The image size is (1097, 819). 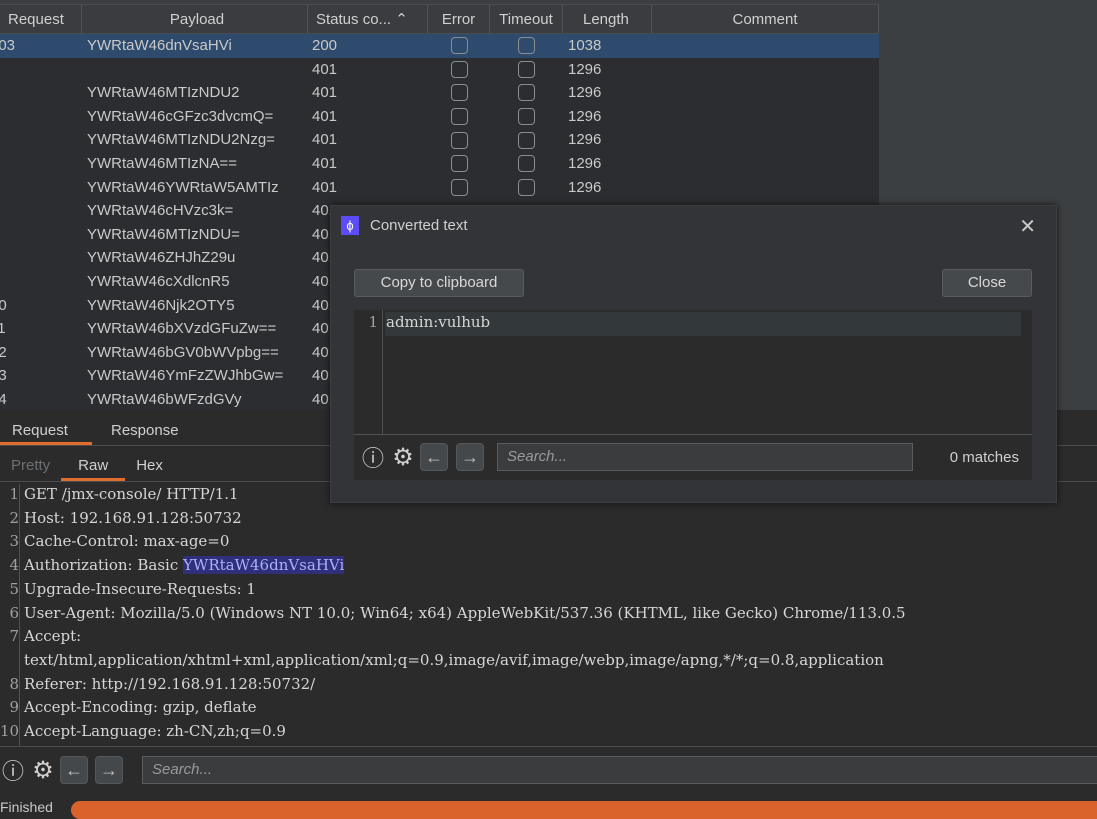 What do you see at coordinates (693, 372) in the screenshot?
I see `converted-text-editor: 1 admin:vulhub` at bounding box center [693, 372].